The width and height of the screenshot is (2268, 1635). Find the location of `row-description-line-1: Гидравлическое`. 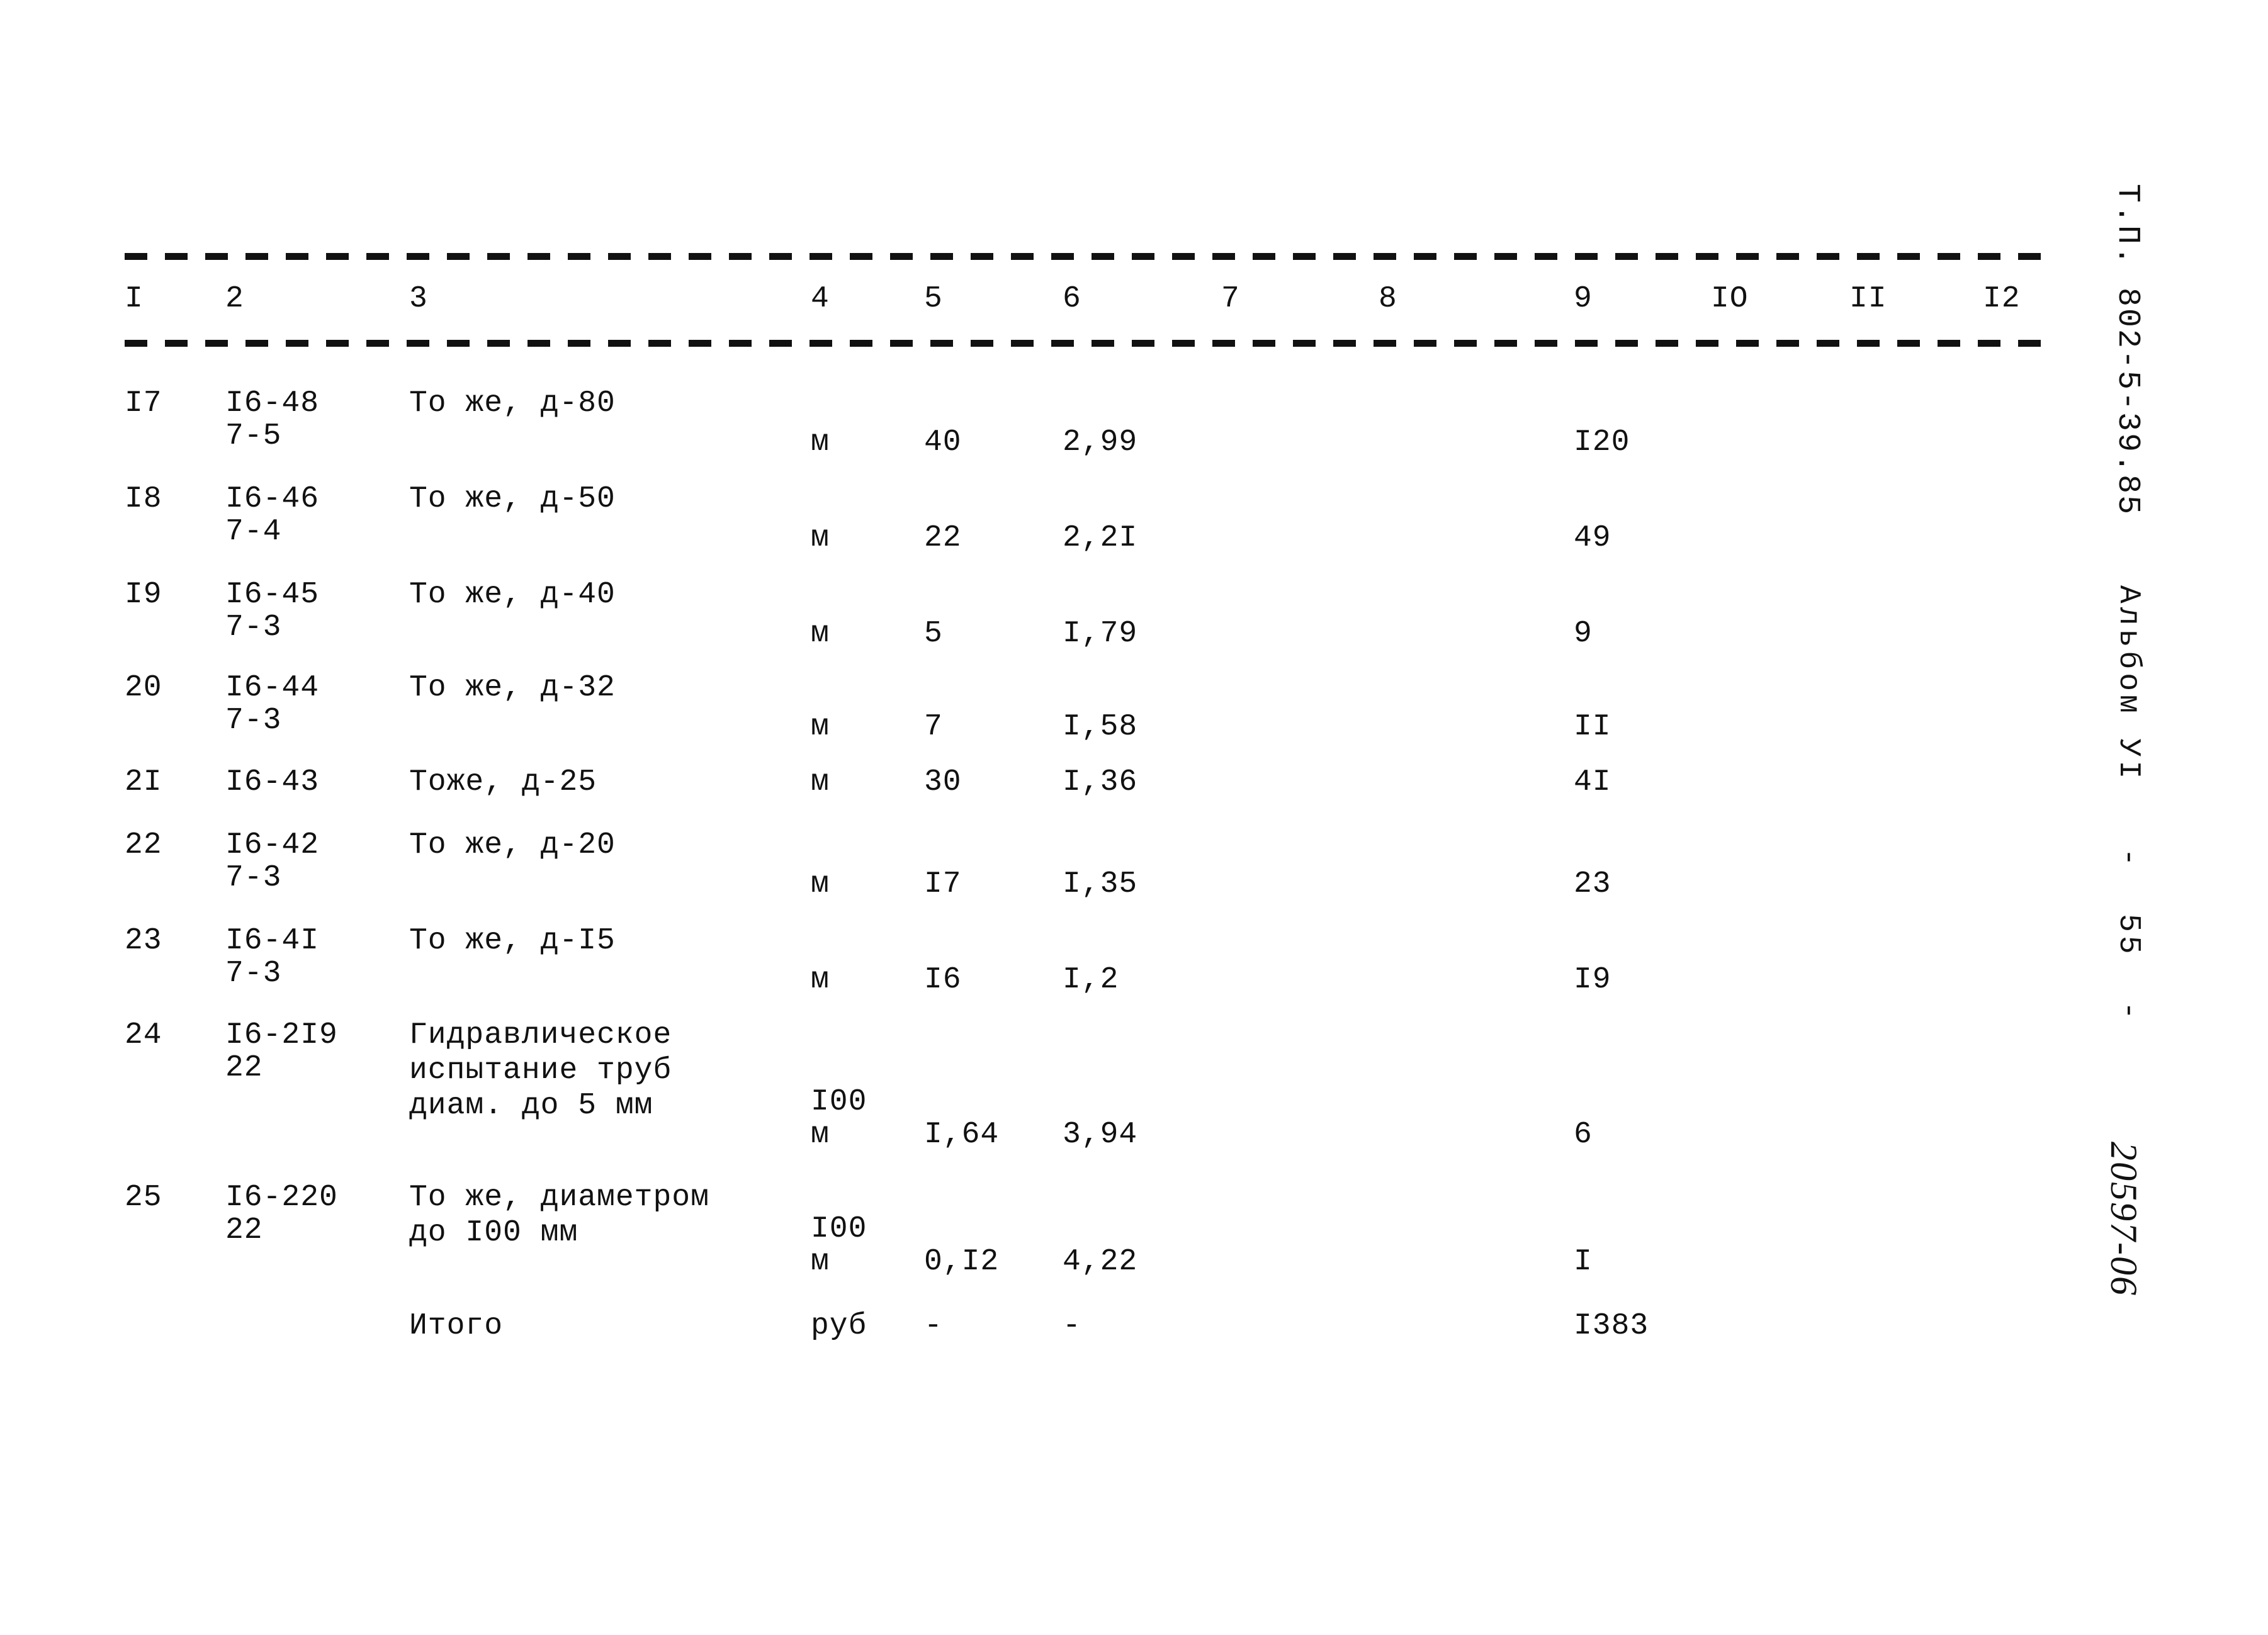

row-description-line-1: Гидравлическое is located at coordinates (540, 1035).